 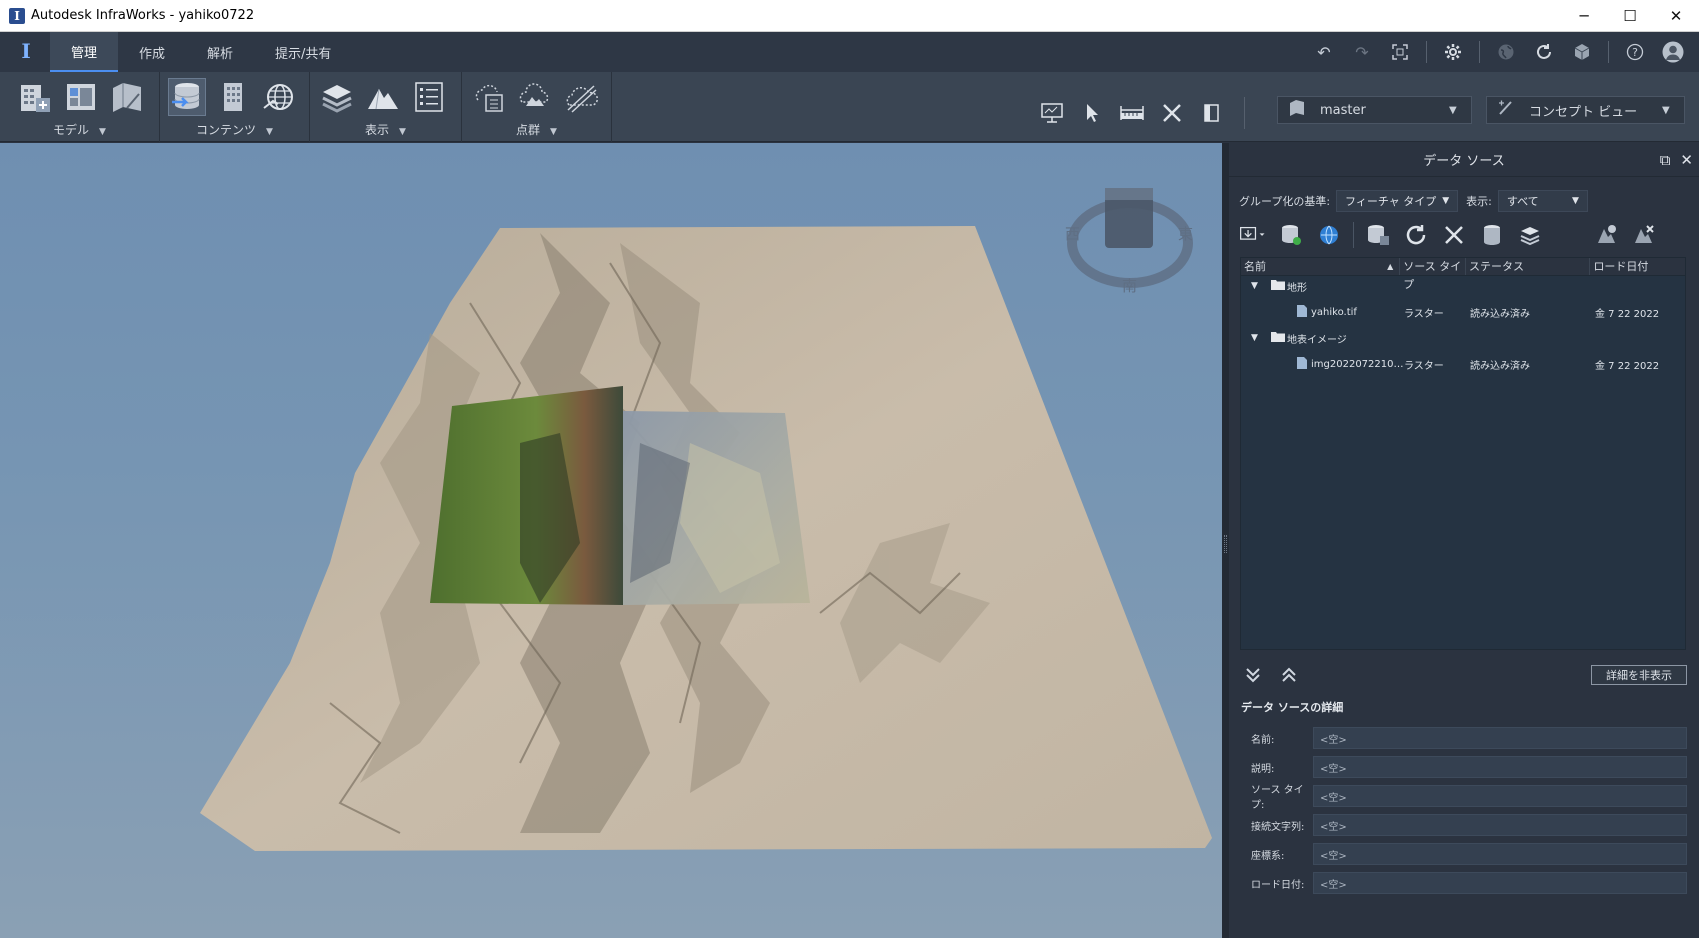 What do you see at coordinates (1225, 540) in the screenshot?
I see `panel-splitter` at bounding box center [1225, 540].